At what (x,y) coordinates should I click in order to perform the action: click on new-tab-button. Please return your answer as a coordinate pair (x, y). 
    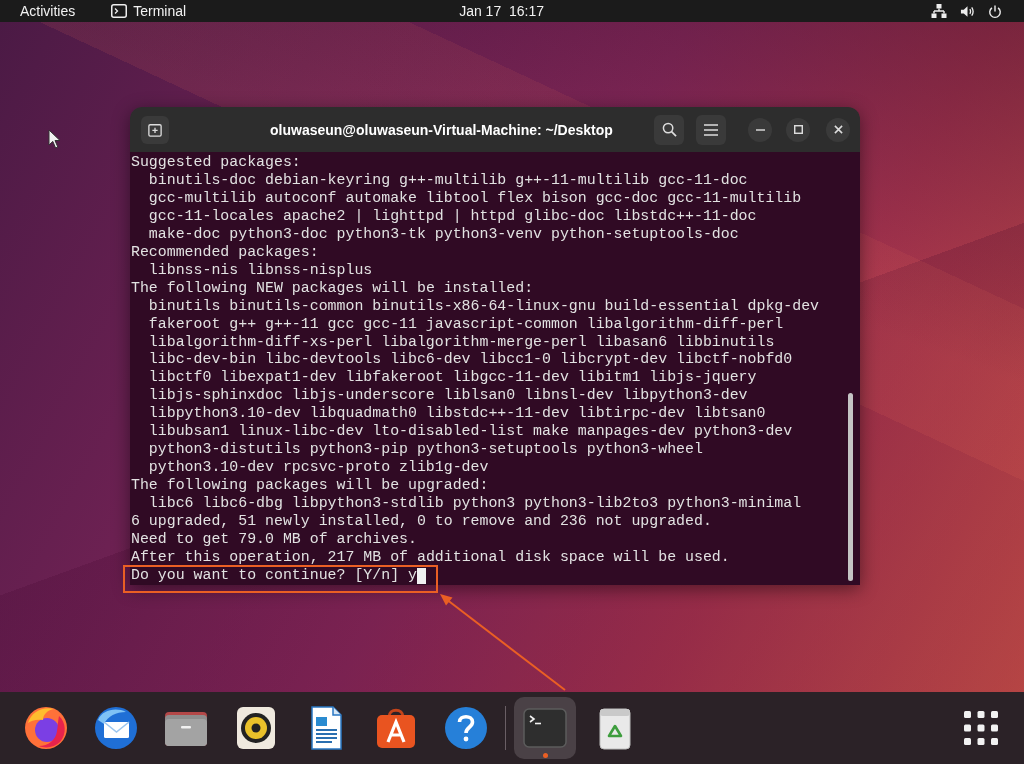
    Looking at the image, I should click on (155, 129).